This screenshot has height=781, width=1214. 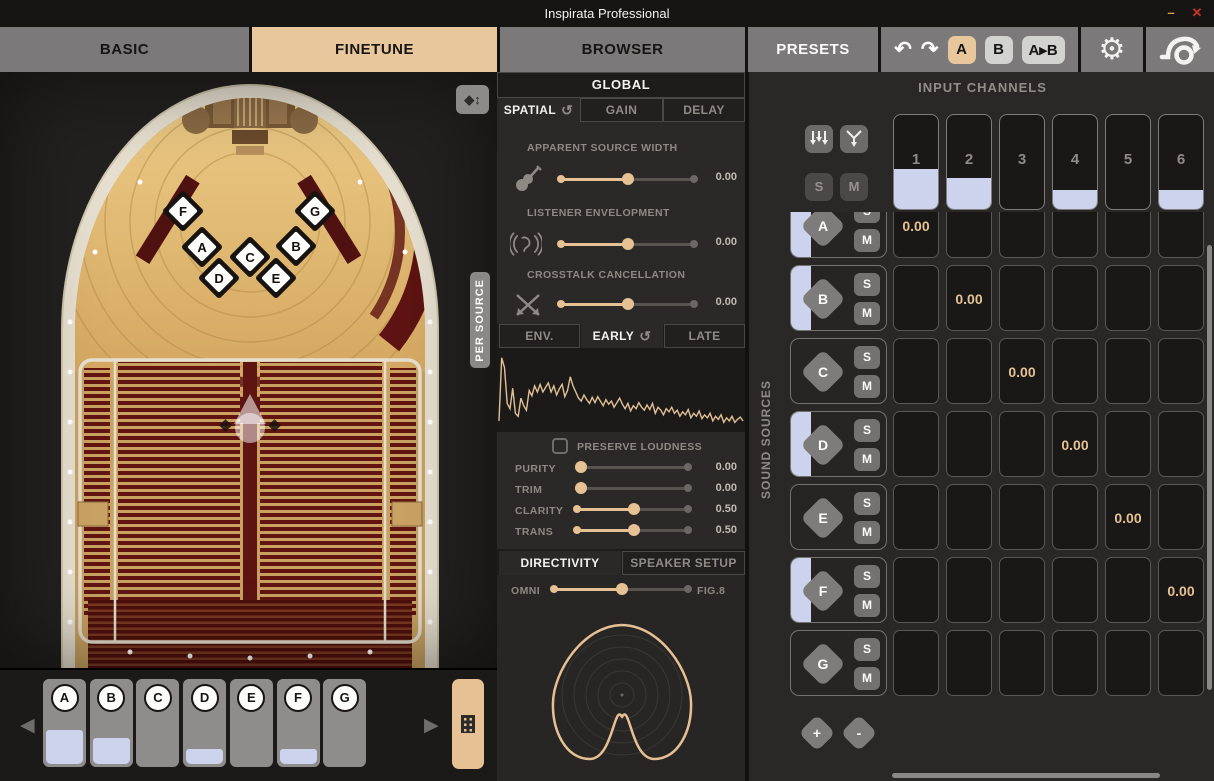 I want to click on tab-early: EARLY ↺, so click(x=622, y=336).